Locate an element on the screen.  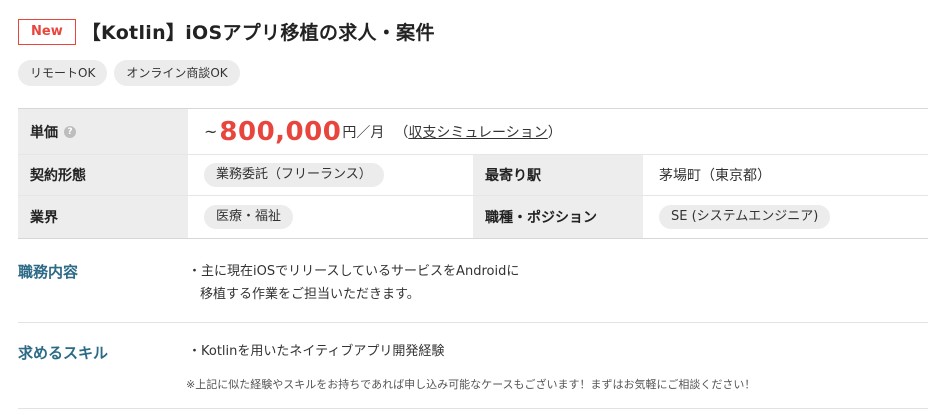
position-label: 職種・ポジション is located at coordinates (558, 217).